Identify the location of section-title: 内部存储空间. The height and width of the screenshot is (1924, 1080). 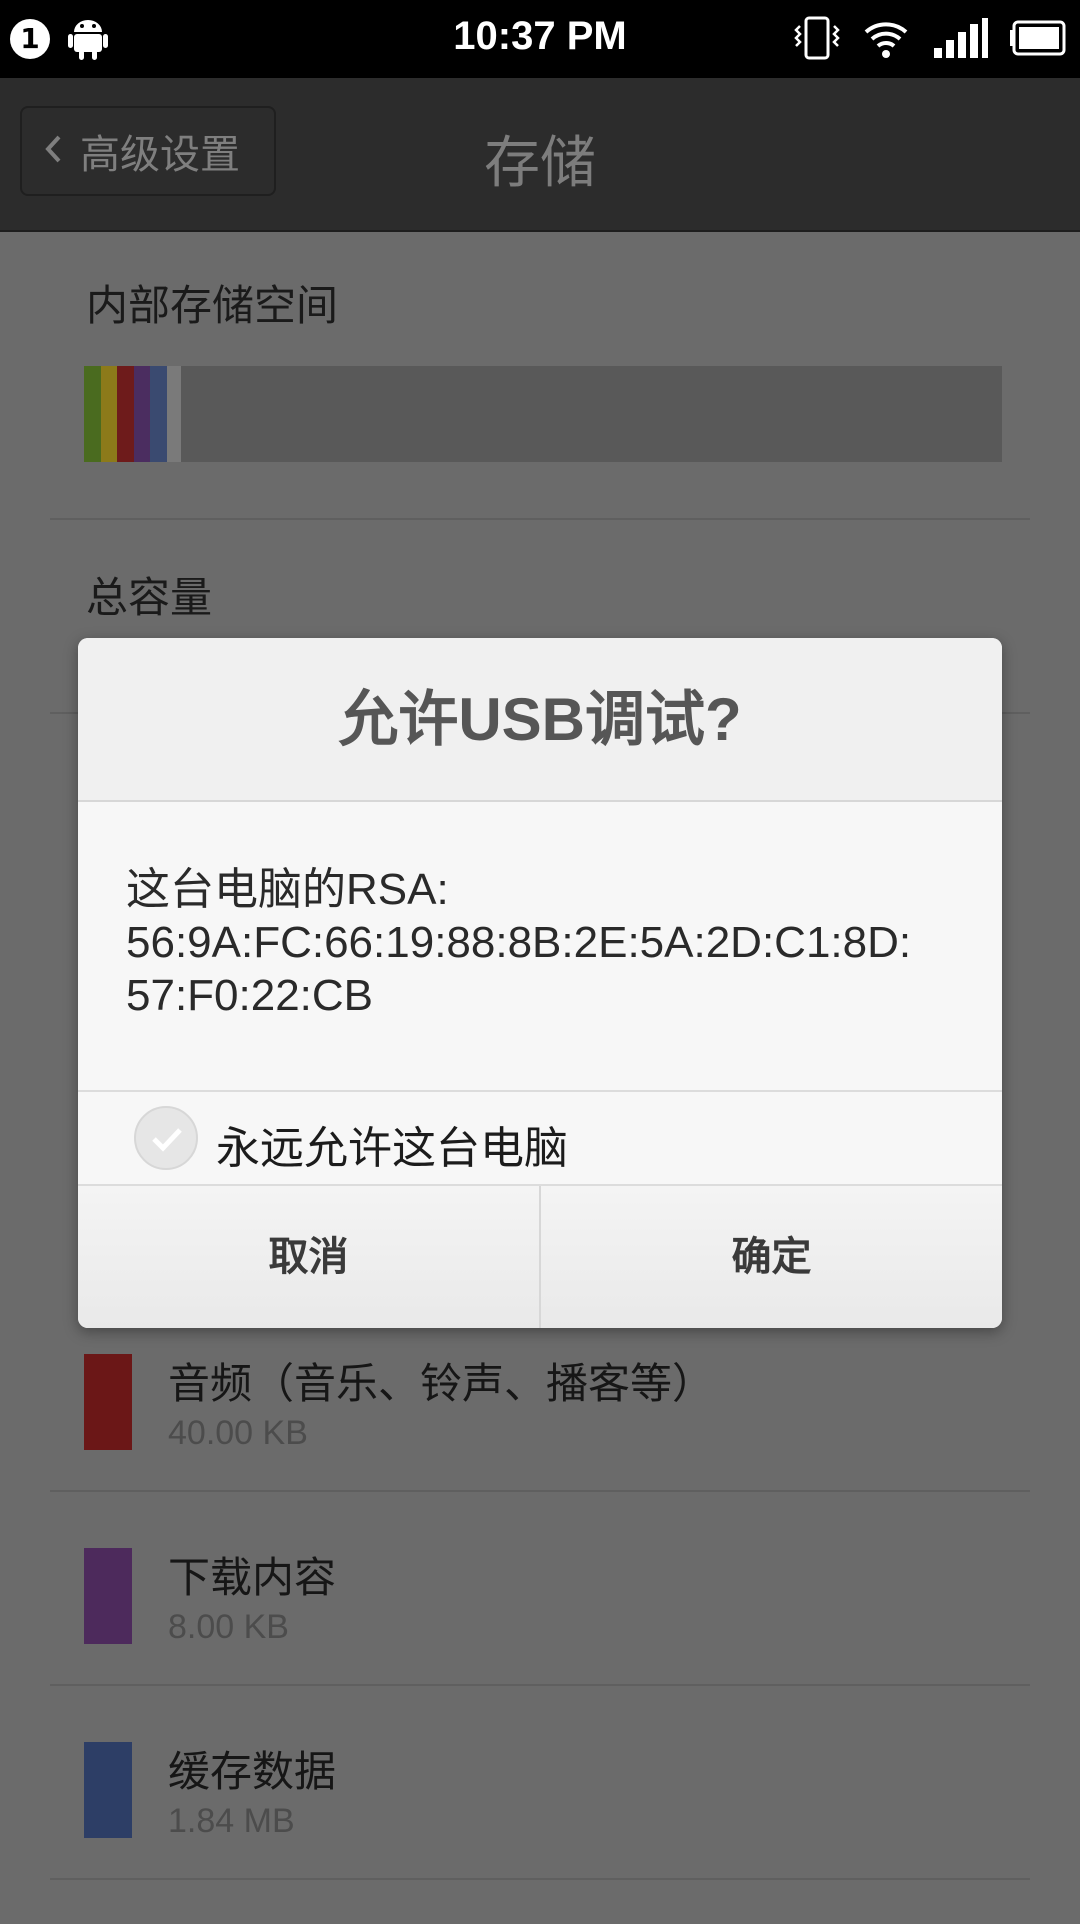
(212, 305).